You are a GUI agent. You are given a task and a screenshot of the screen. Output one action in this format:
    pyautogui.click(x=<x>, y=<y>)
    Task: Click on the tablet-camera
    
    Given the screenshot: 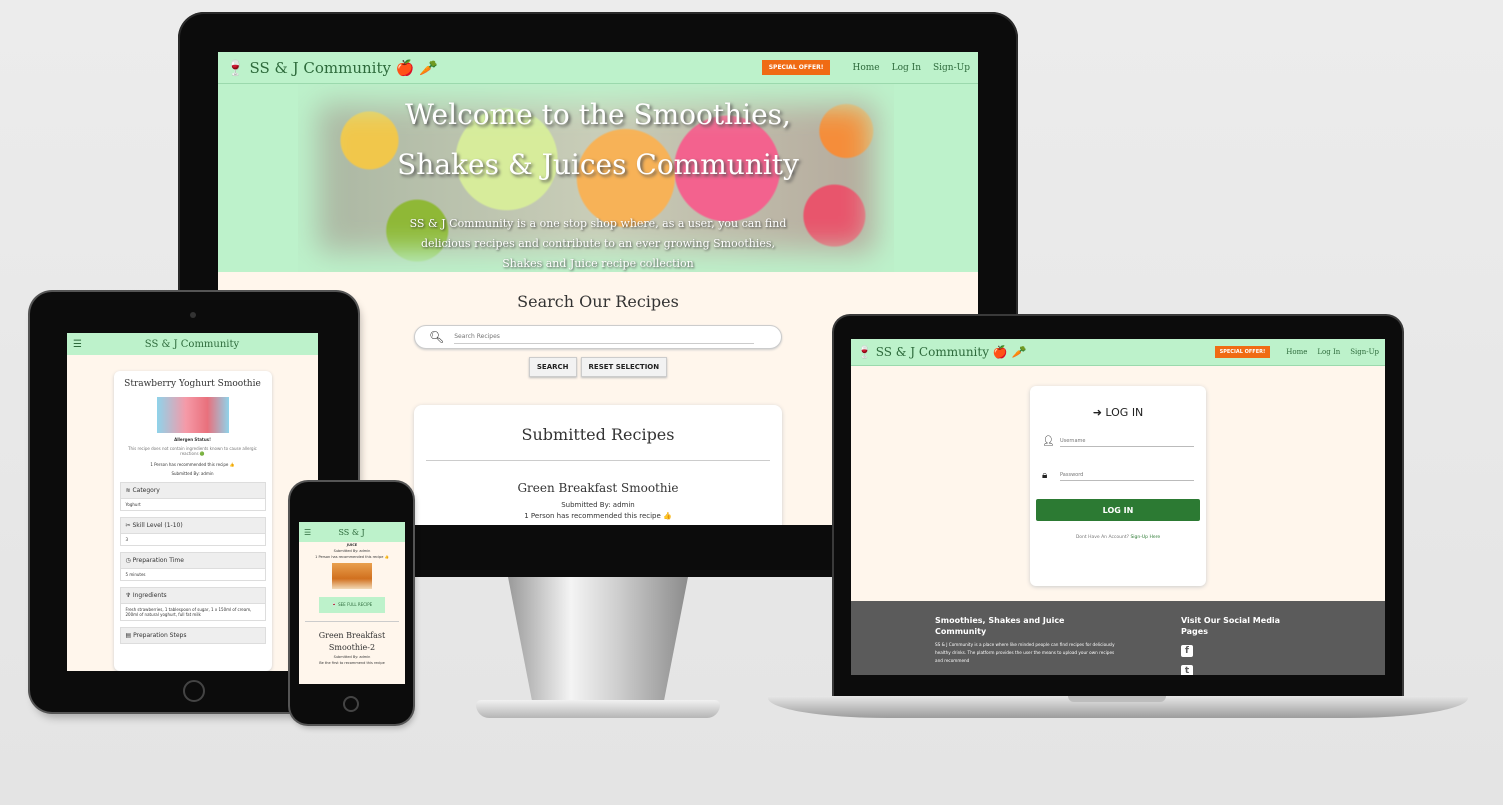 What is the action you would take?
    pyautogui.click(x=193, y=315)
    